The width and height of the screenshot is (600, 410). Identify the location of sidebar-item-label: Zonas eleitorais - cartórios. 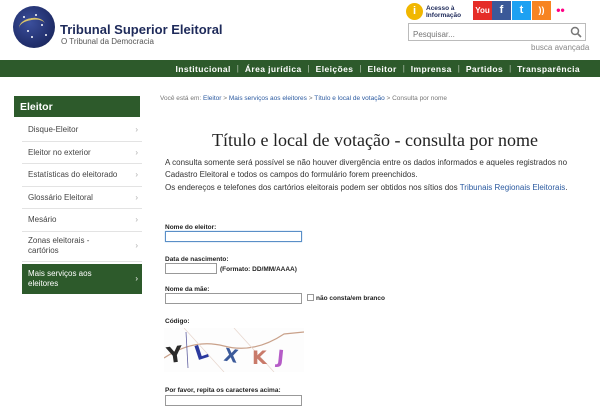
(59, 245).